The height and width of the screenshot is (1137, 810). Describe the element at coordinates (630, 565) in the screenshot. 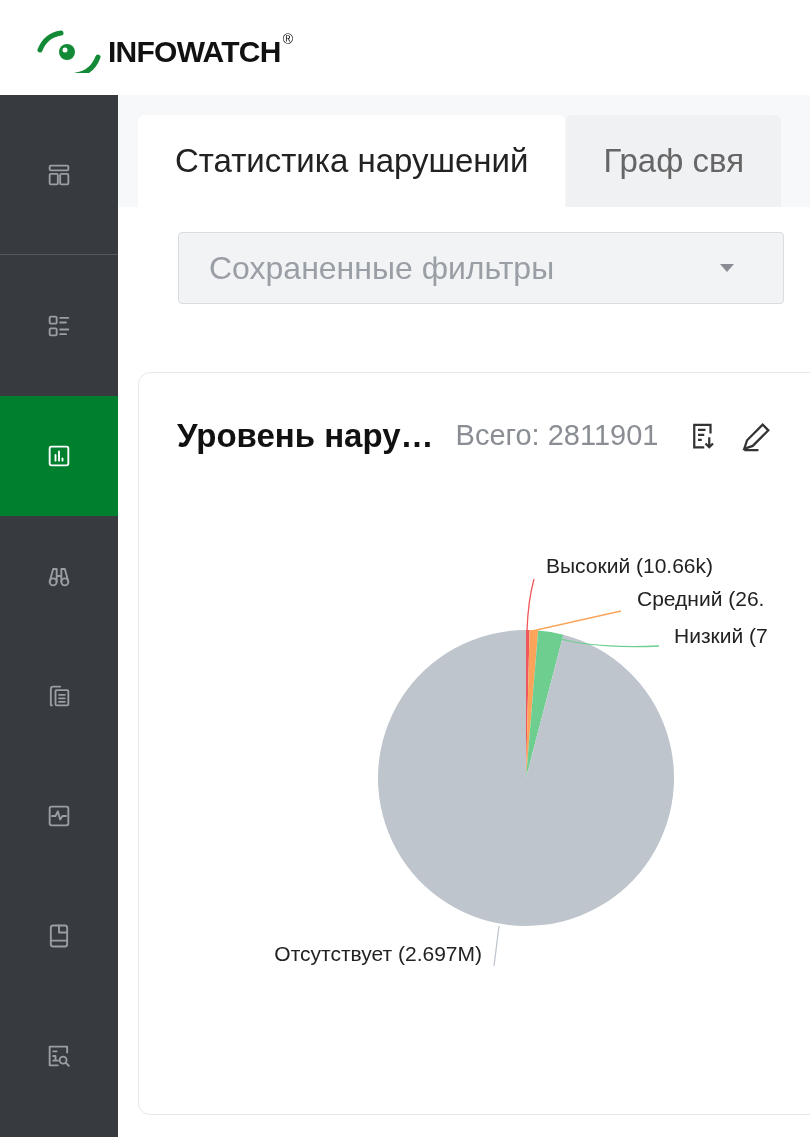

I see `slice-label: Высокий (10.66k)` at that location.